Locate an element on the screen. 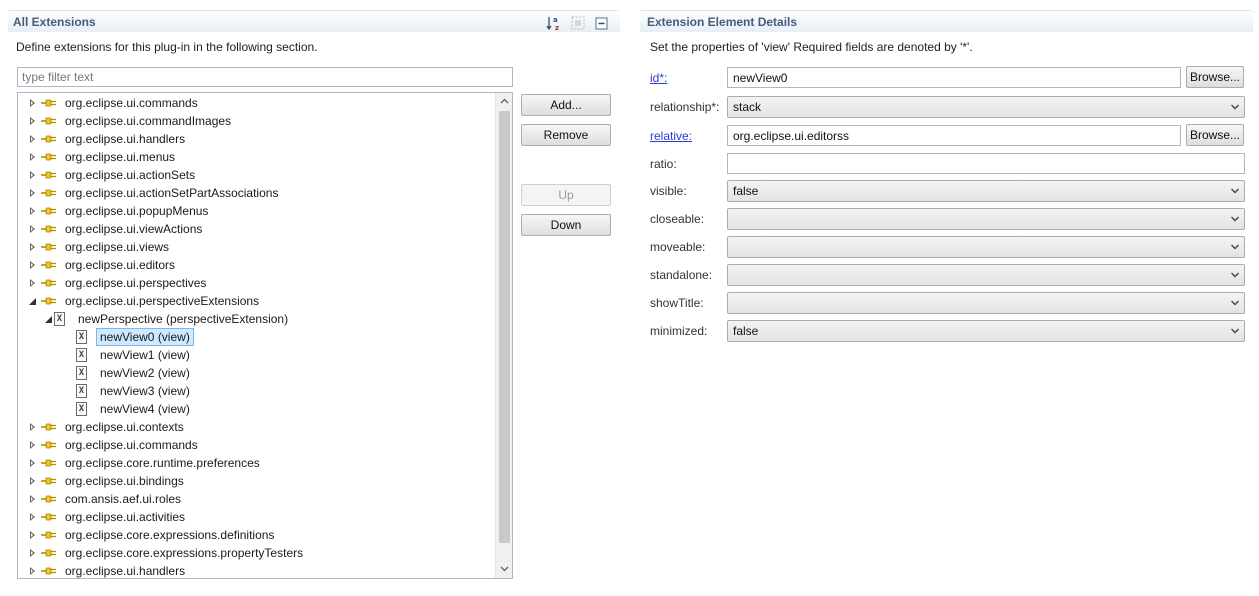  sort-alphabetical-icon: a z is located at coordinates (554, 23).